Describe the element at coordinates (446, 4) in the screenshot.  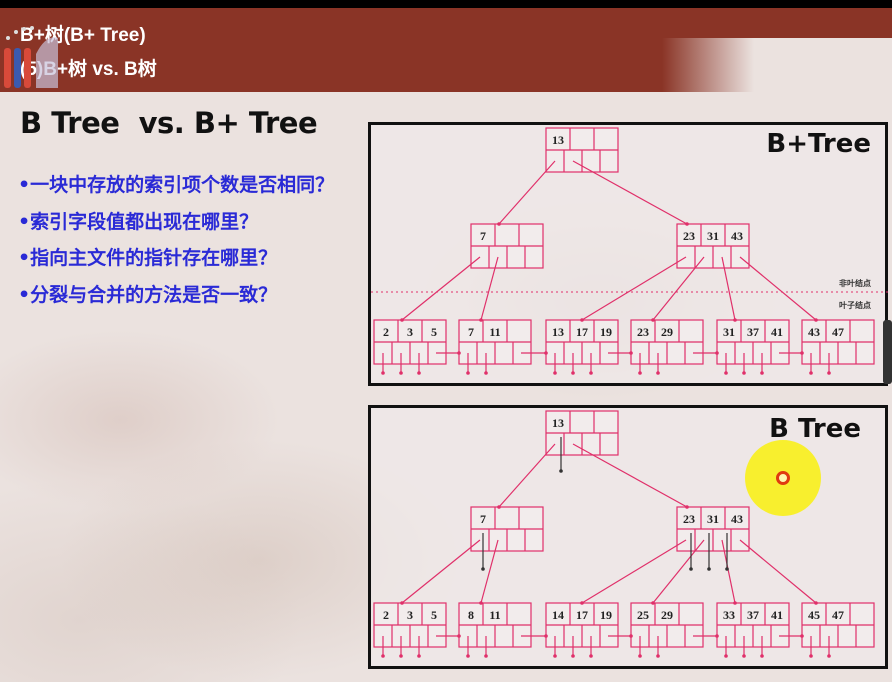
I see `top-bar` at that location.